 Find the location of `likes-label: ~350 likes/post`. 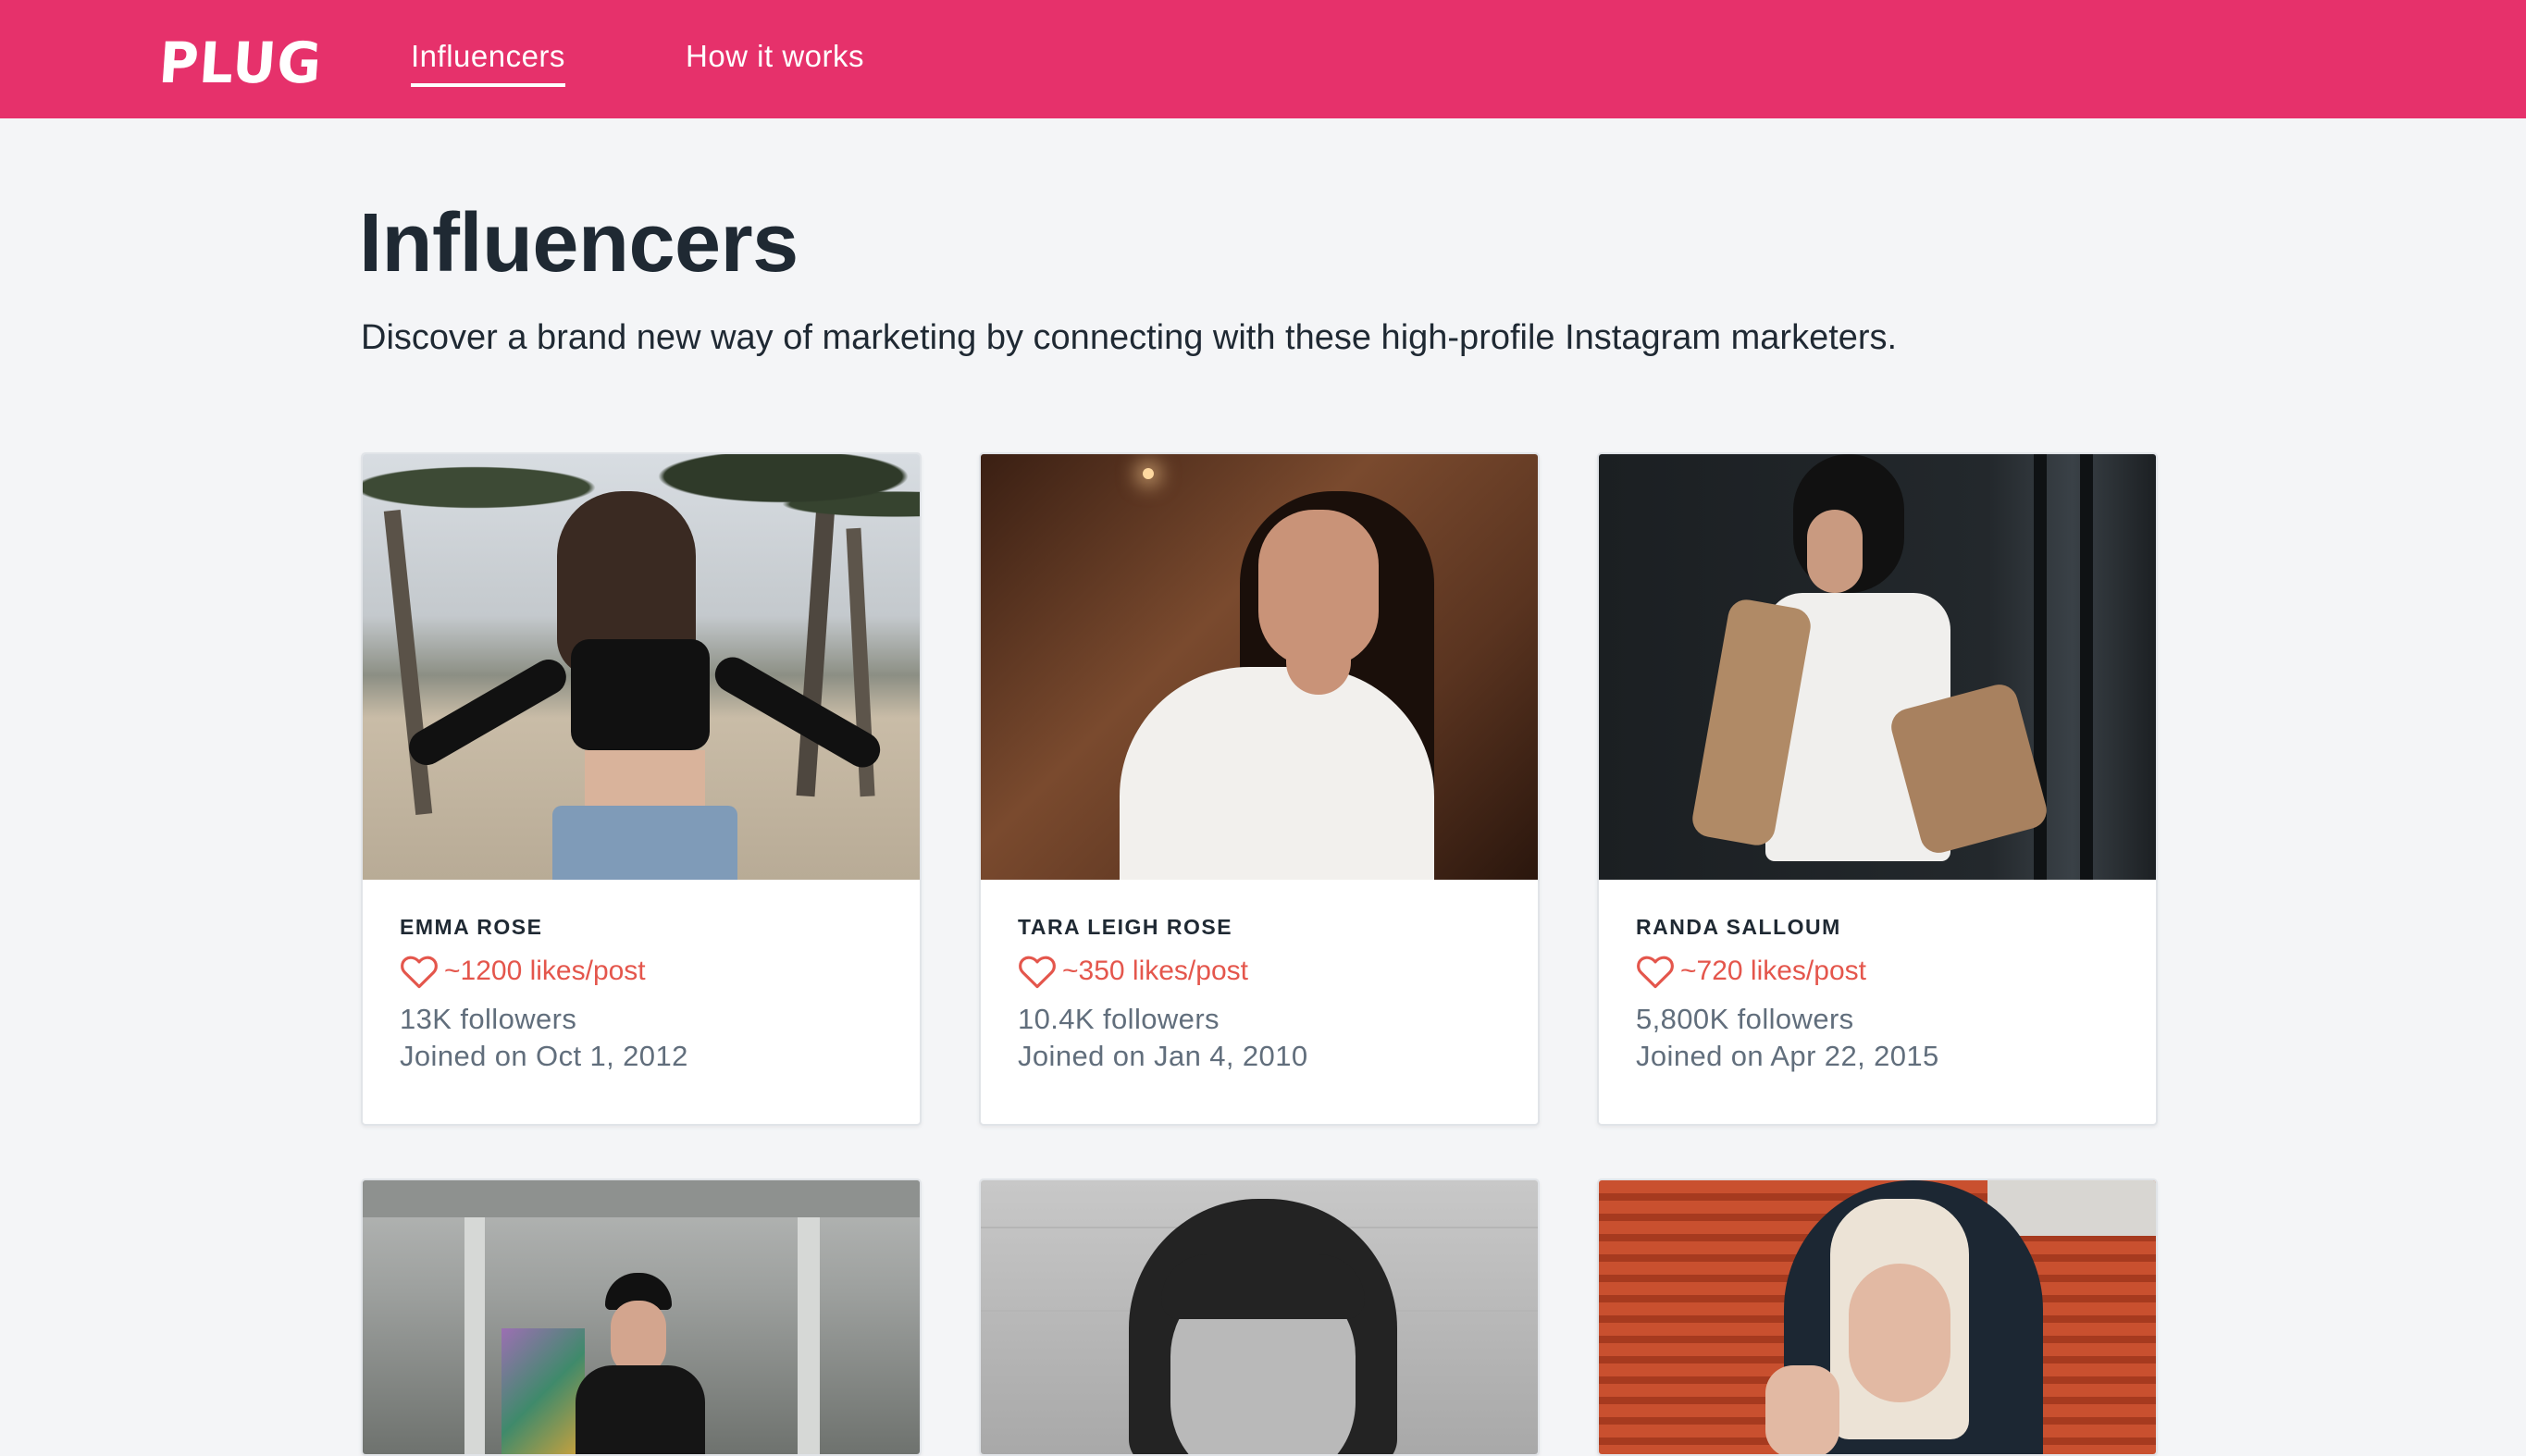

likes-label: ~350 likes/post is located at coordinates (1155, 971).